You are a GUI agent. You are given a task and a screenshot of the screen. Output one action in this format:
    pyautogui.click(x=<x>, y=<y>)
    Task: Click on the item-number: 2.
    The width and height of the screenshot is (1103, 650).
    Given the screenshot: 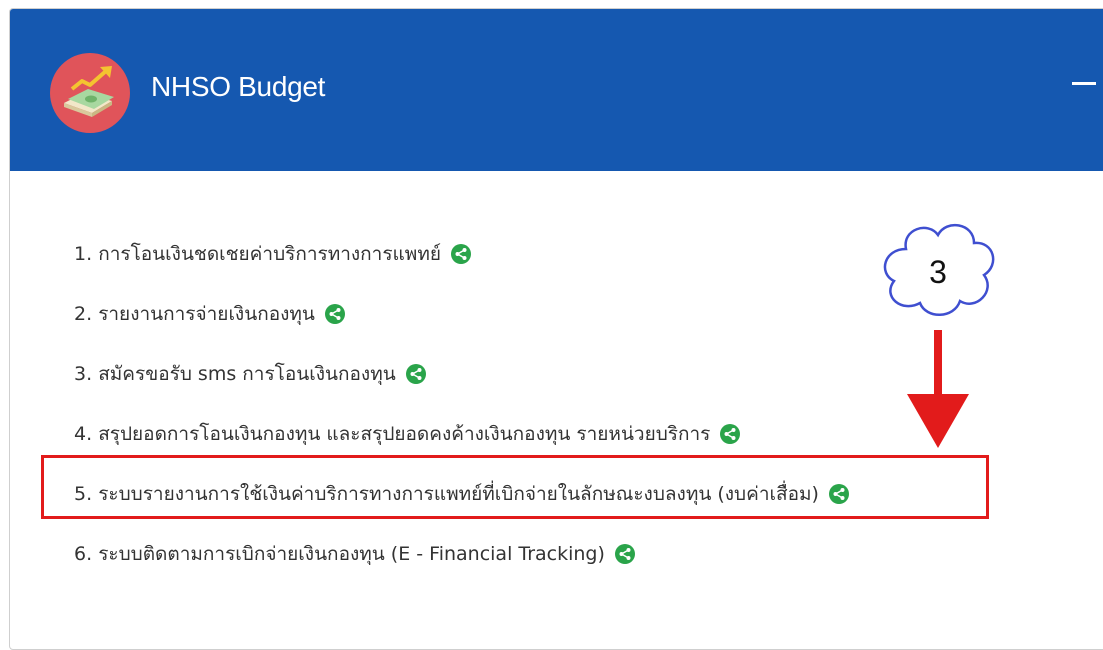 What is the action you would take?
    pyautogui.click(x=83, y=314)
    